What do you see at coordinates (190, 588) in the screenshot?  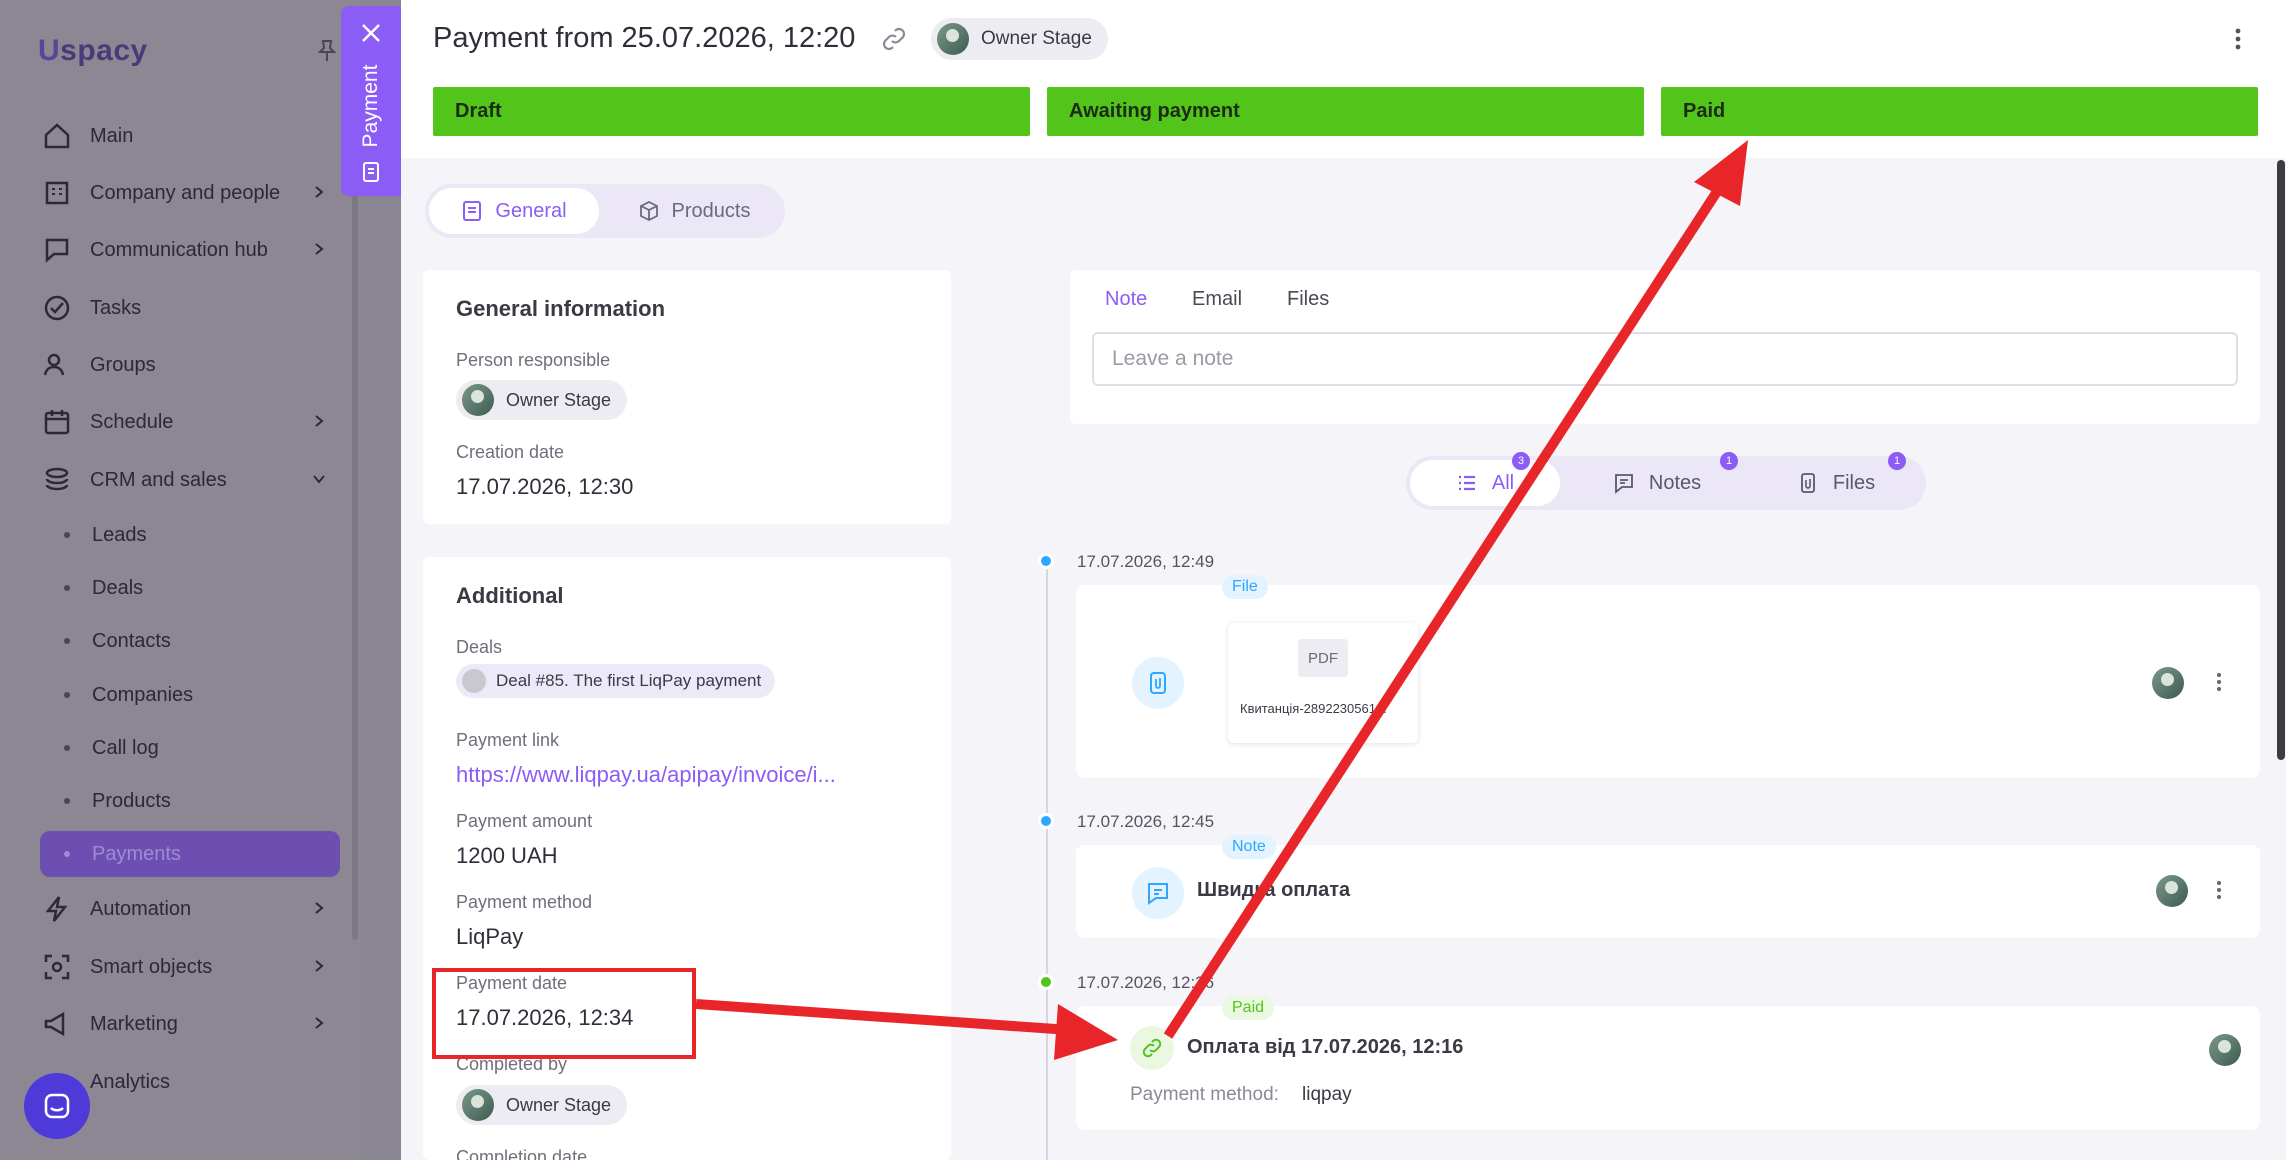 I see `sidebar-item-deals: Deals` at bounding box center [190, 588].